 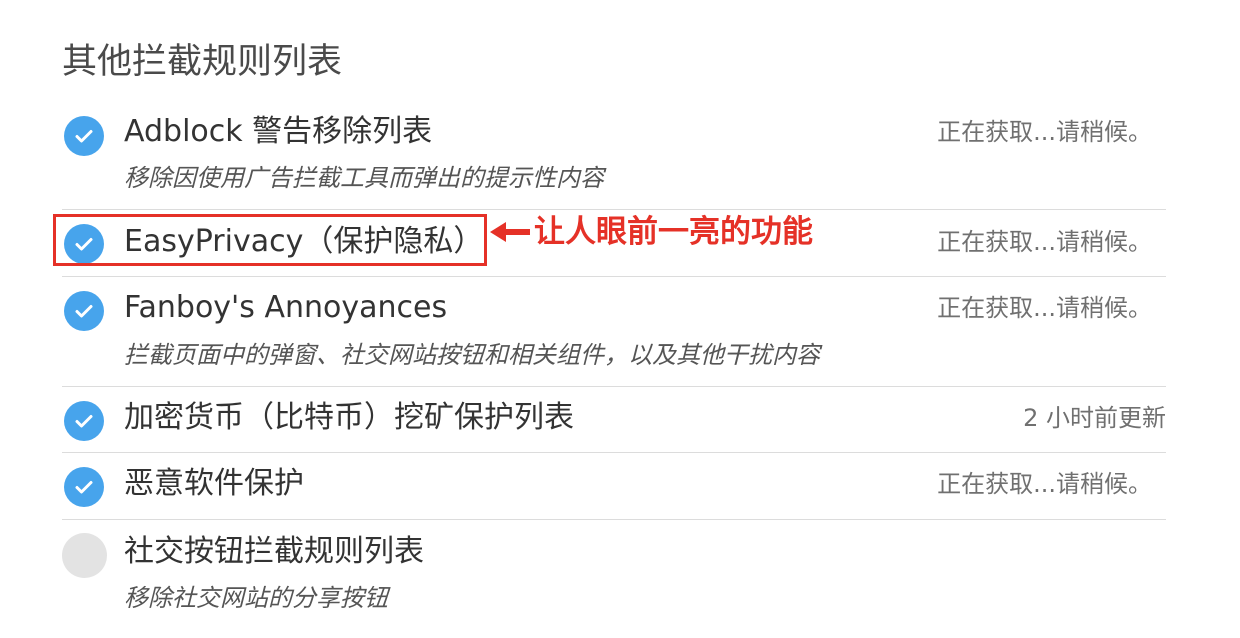 I want to click on item-description: 拦截页面中的弹窗、社交网站按钮和相关组件，以及其他干扰内容, so click(x=472, y=355).